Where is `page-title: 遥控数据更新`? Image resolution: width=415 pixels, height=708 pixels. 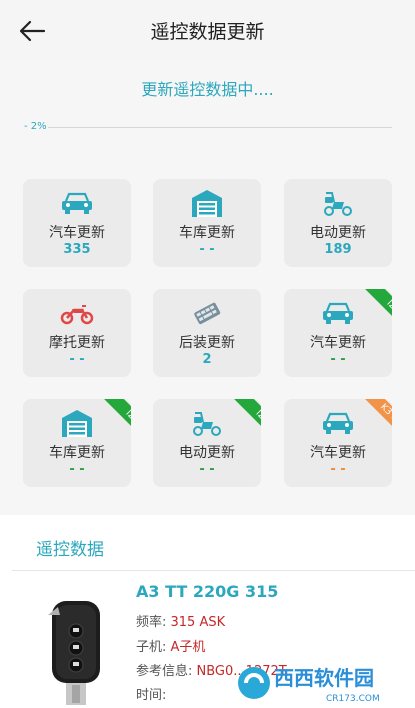 page-title: 遥控数据更新 is located at coordinates (207, 32).